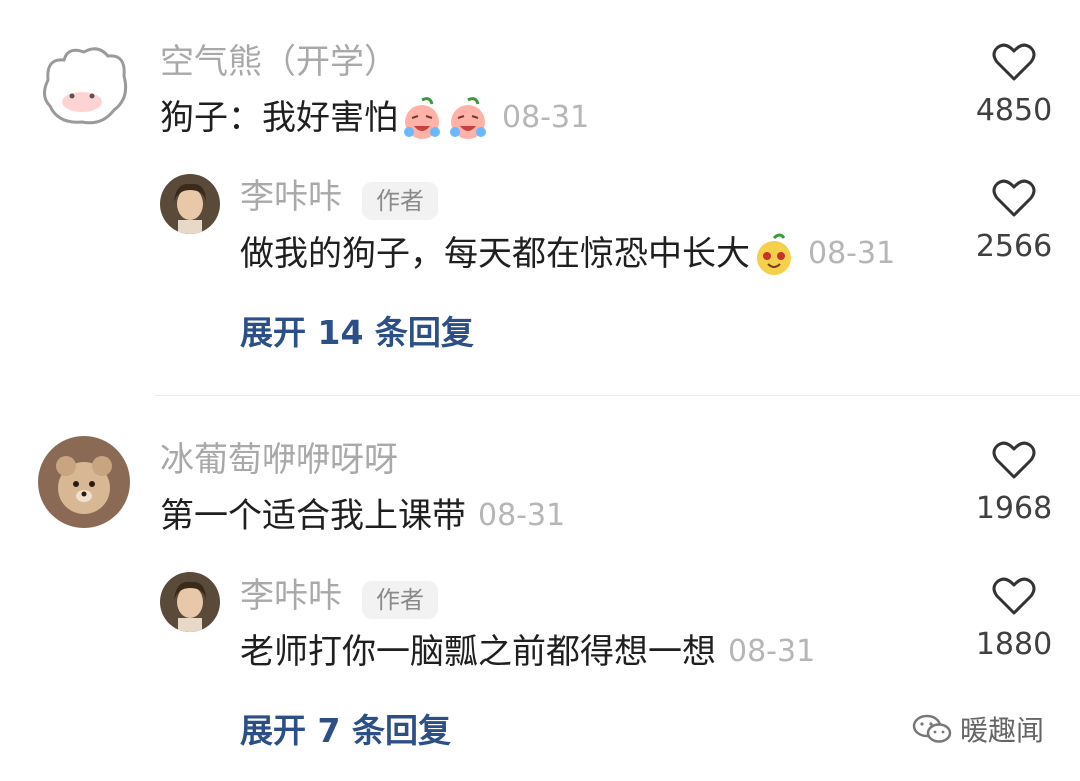 This screenshot has width=1080, height=781. What do you see at coordinates (932, 728) in the screenshot?
I see `wechat-icon` at bounding box center [932, 728].